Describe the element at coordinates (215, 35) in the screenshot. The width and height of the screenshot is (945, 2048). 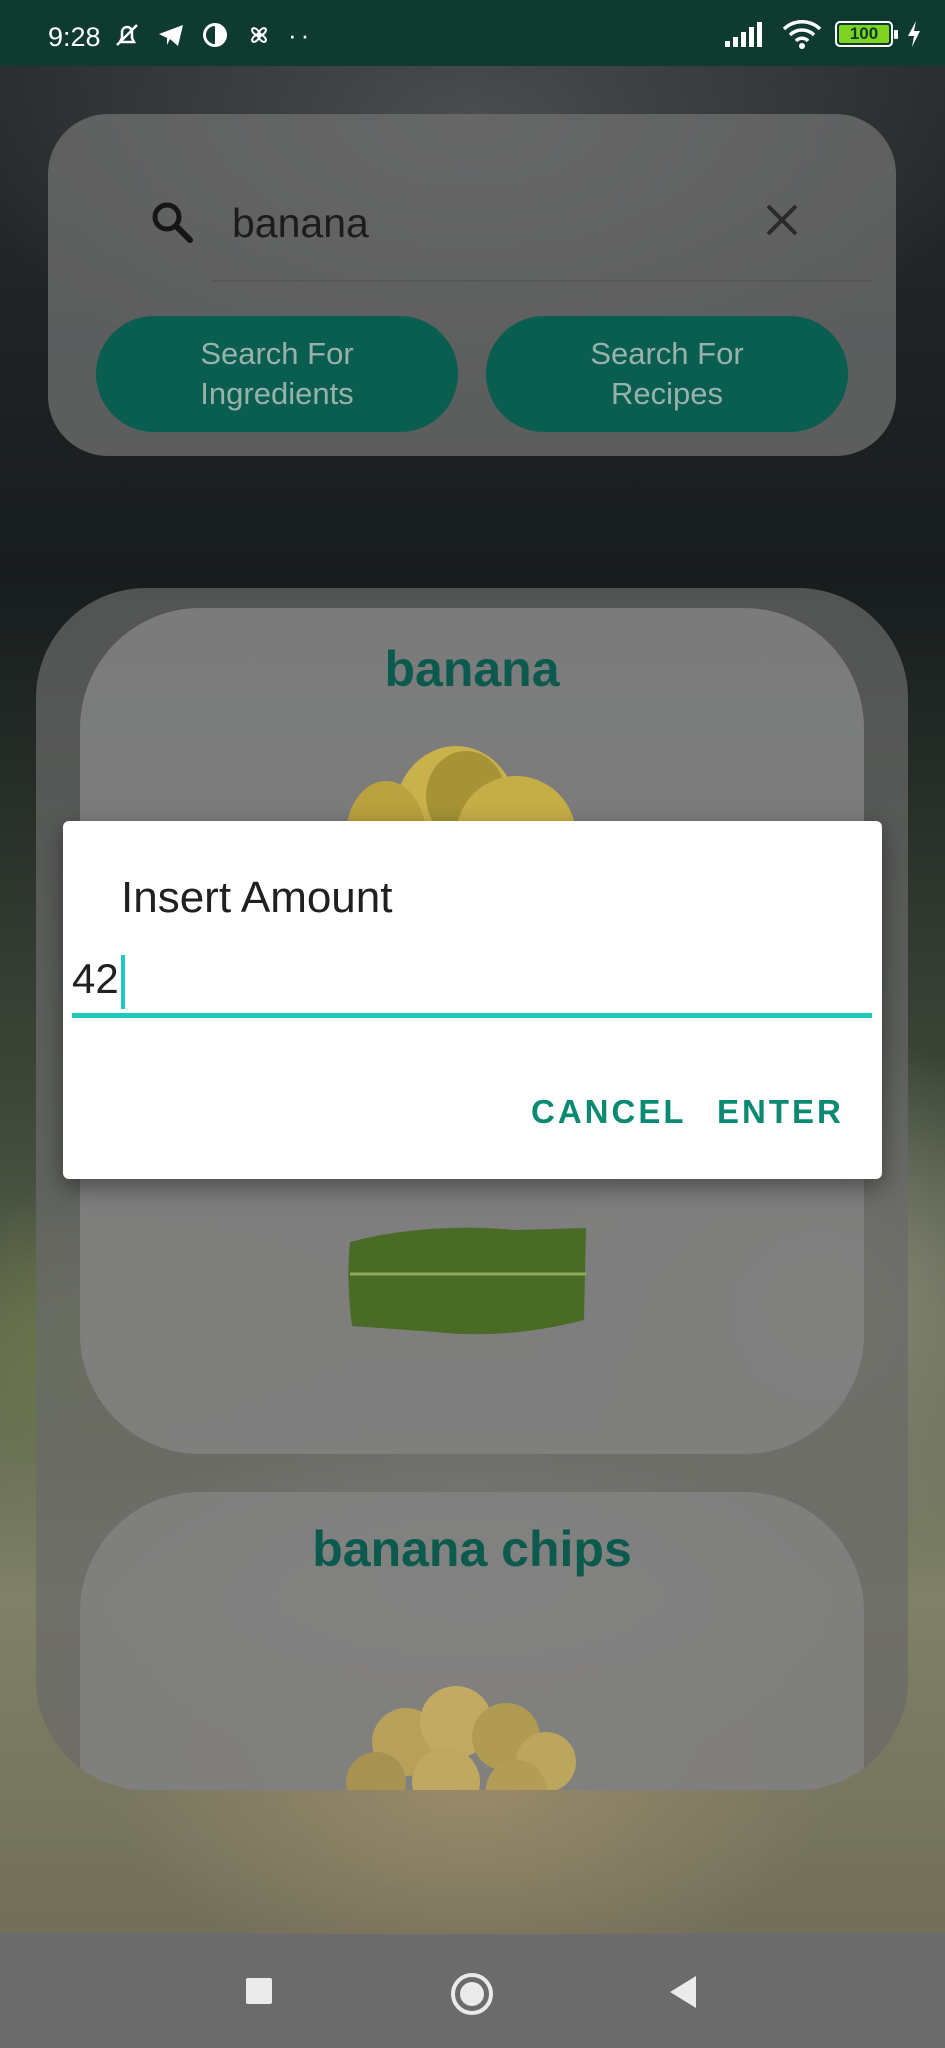
I see `app-icon` at that location.